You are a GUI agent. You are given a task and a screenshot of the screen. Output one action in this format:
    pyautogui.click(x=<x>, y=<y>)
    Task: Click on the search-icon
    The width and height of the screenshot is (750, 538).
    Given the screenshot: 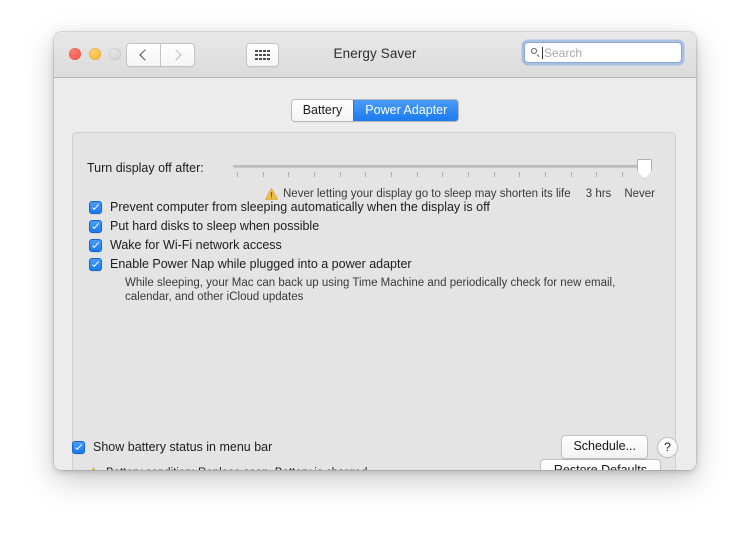 What is the action you would take?
    pyautogui.click(x=535, y=52)
    